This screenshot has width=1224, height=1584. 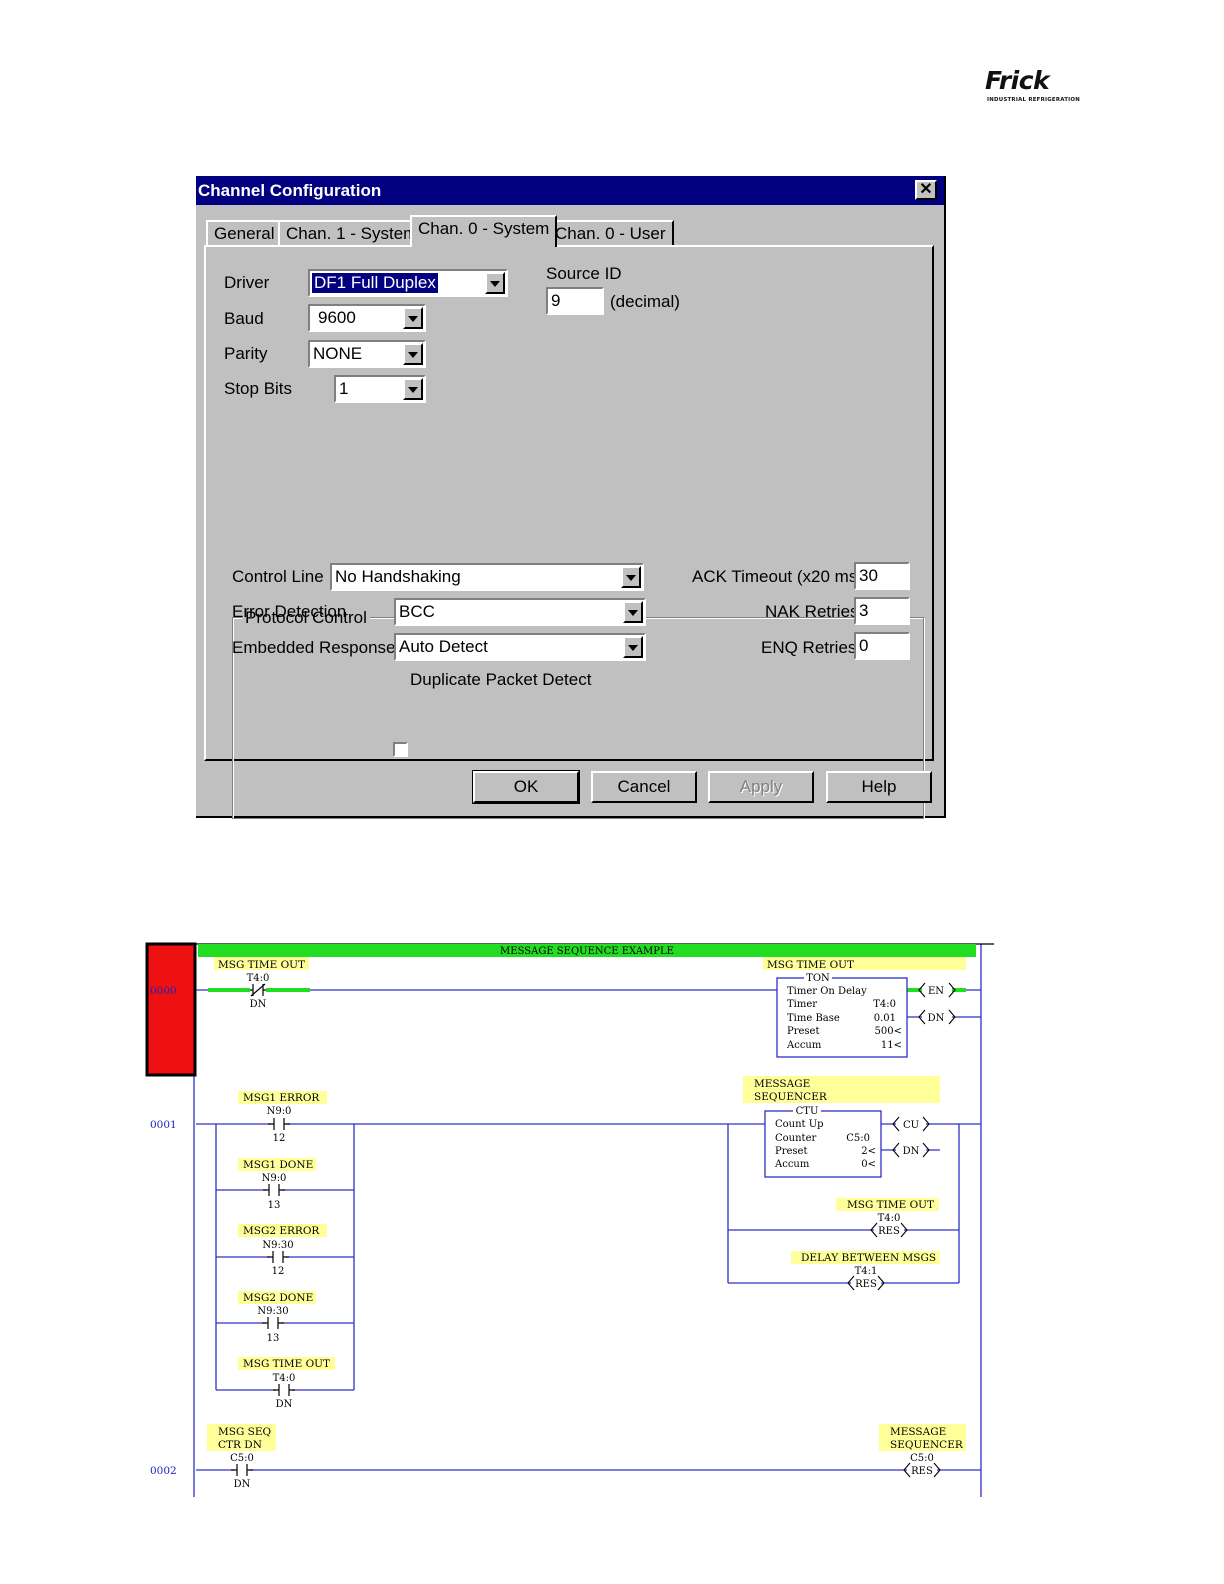 What do you see at coordinates (809, 647) in the screenshot?
I see `enq-retries-label: ENQ Retries` at bounding box center [809, 647].